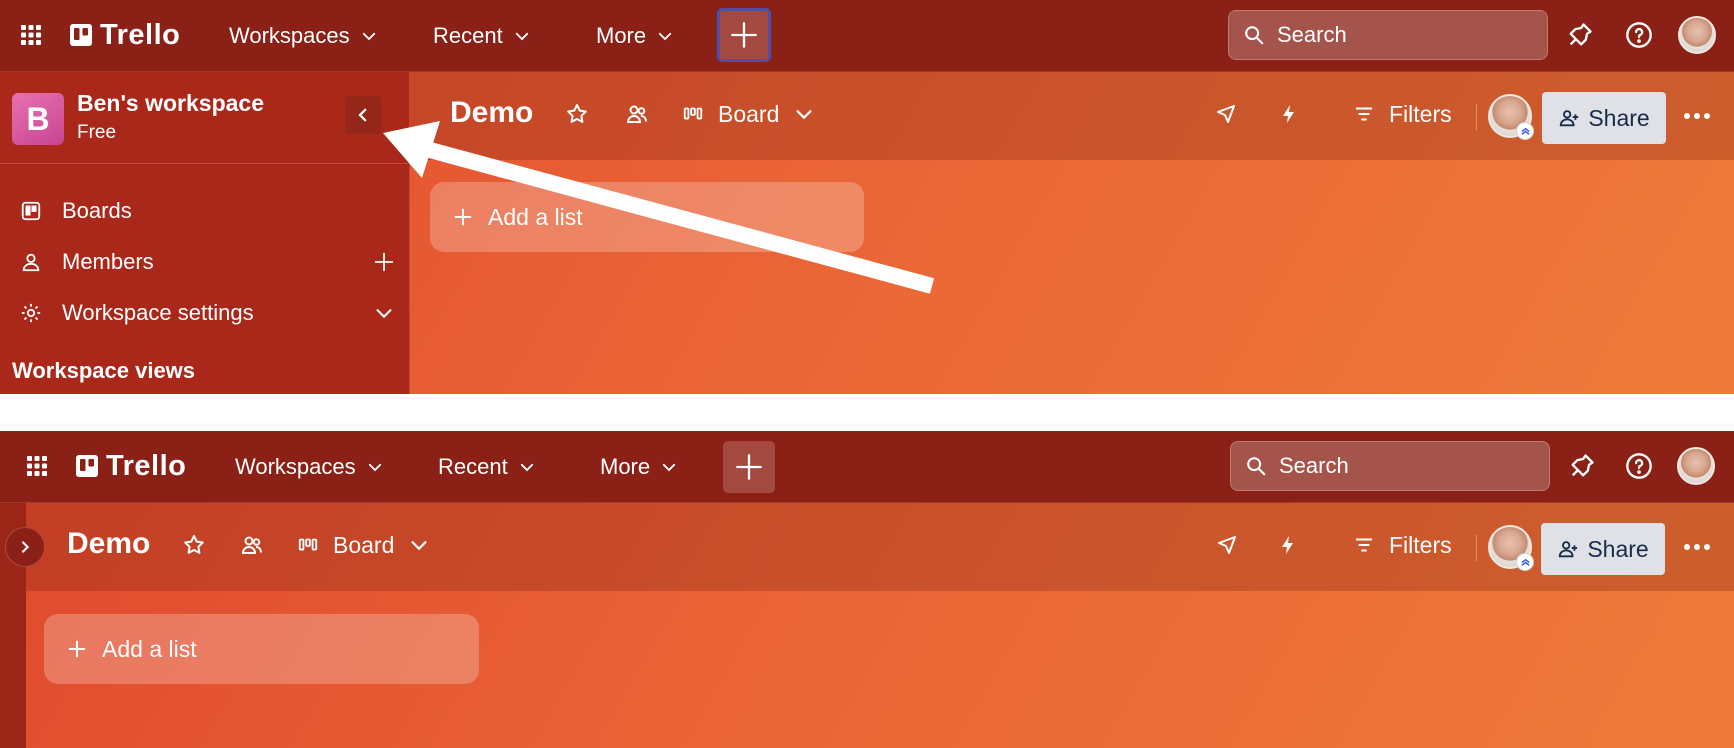 The image size is (1734, 748). What do you see at coordinates (104, 370) in the screenshot?
I see `workspace-views-heading: Workspace views` at bounding box center [104, 370].